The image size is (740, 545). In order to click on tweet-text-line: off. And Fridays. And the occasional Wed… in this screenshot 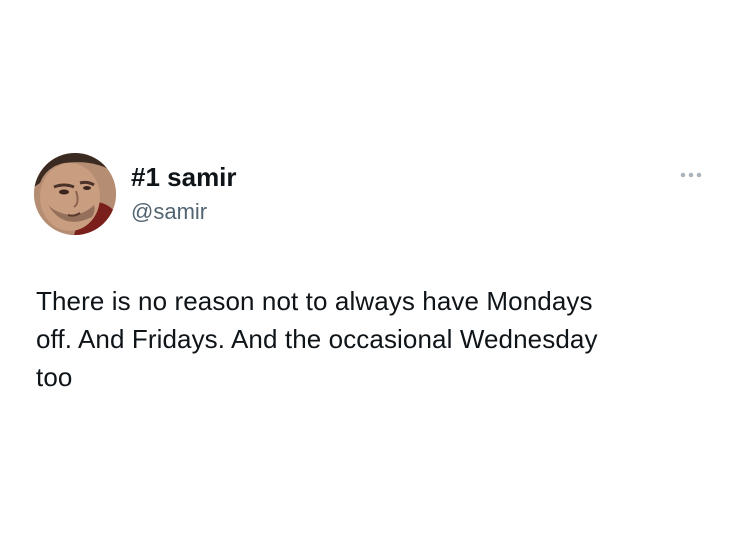, I will do `click(317, 339)`.